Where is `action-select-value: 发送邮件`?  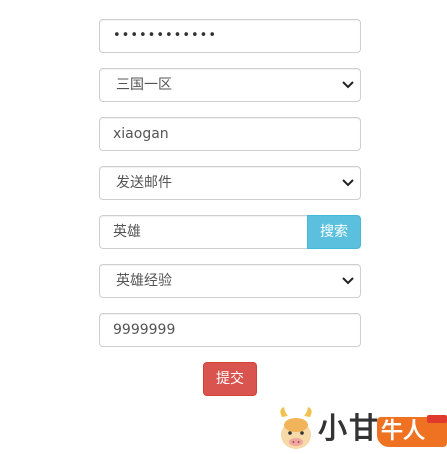 action-select-value: 发送邮件 is located at coordinates (144, 183).